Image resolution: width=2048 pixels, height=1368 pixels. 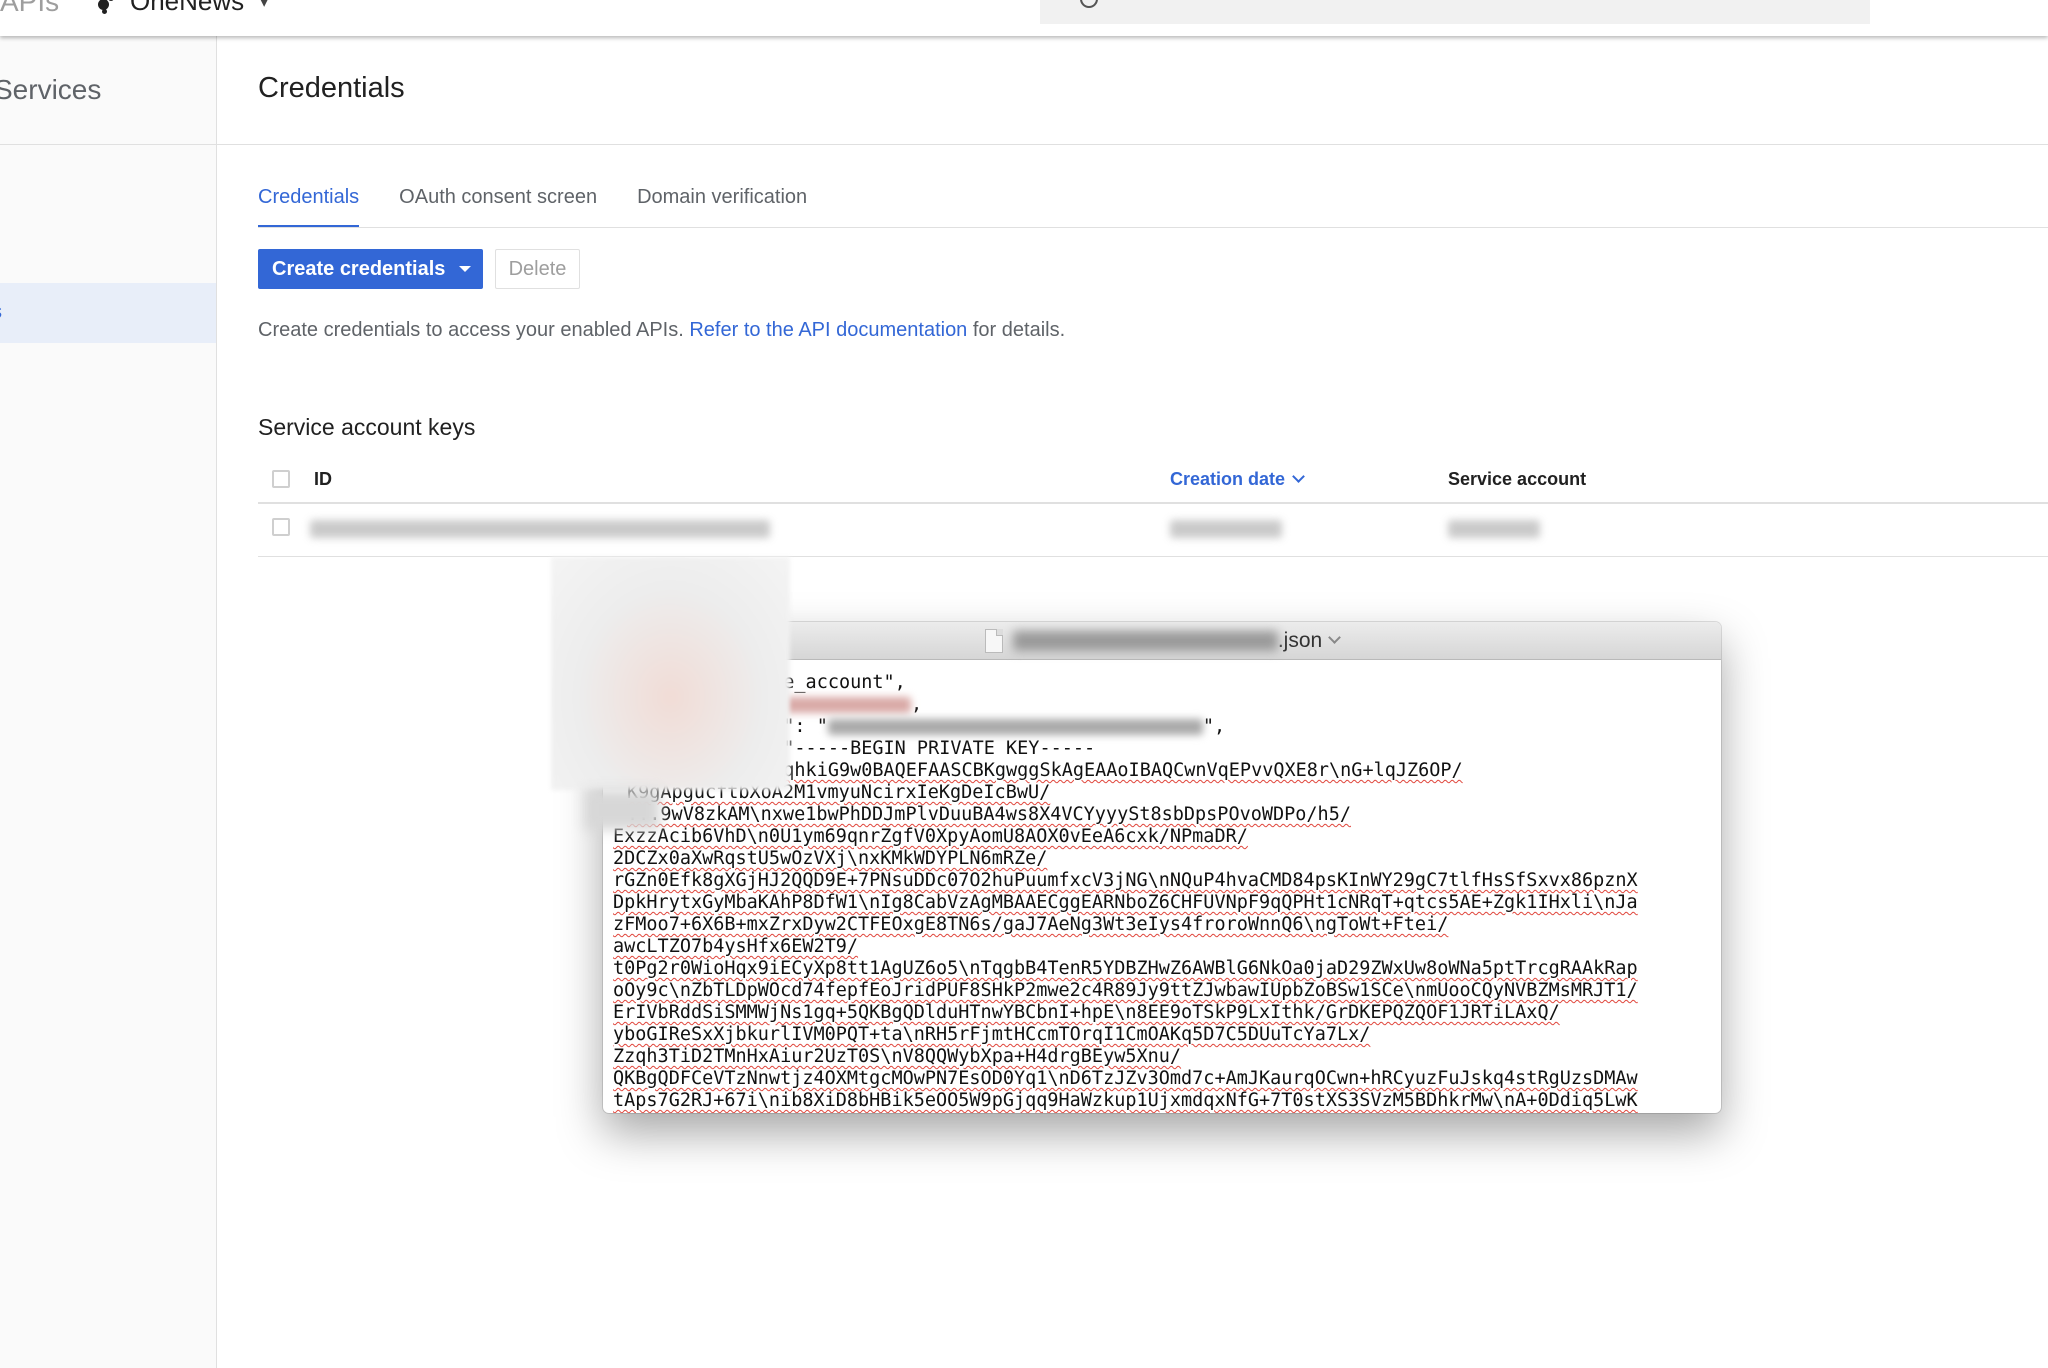 What do you see at coordinates (1335, 637) in the screenshot?
I see `chevron-down-icon` at bounding box center [1335, 637].